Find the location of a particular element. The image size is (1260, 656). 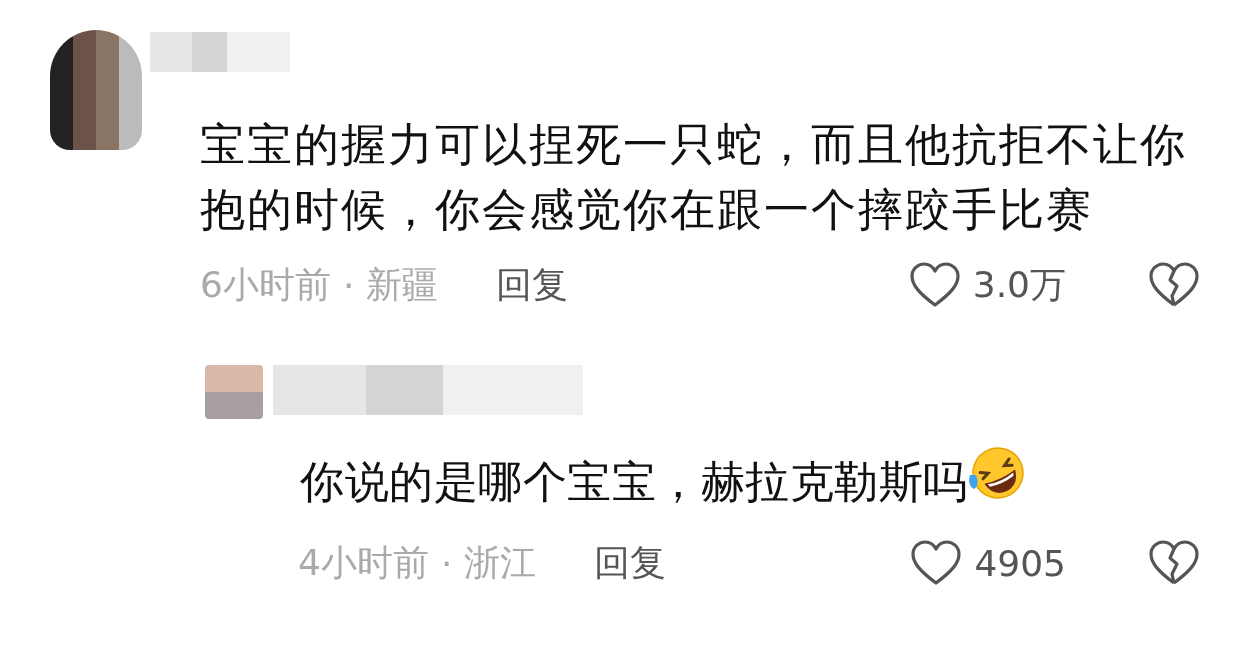

comment-time: 6小时前 is located at coordinates (265, 284).